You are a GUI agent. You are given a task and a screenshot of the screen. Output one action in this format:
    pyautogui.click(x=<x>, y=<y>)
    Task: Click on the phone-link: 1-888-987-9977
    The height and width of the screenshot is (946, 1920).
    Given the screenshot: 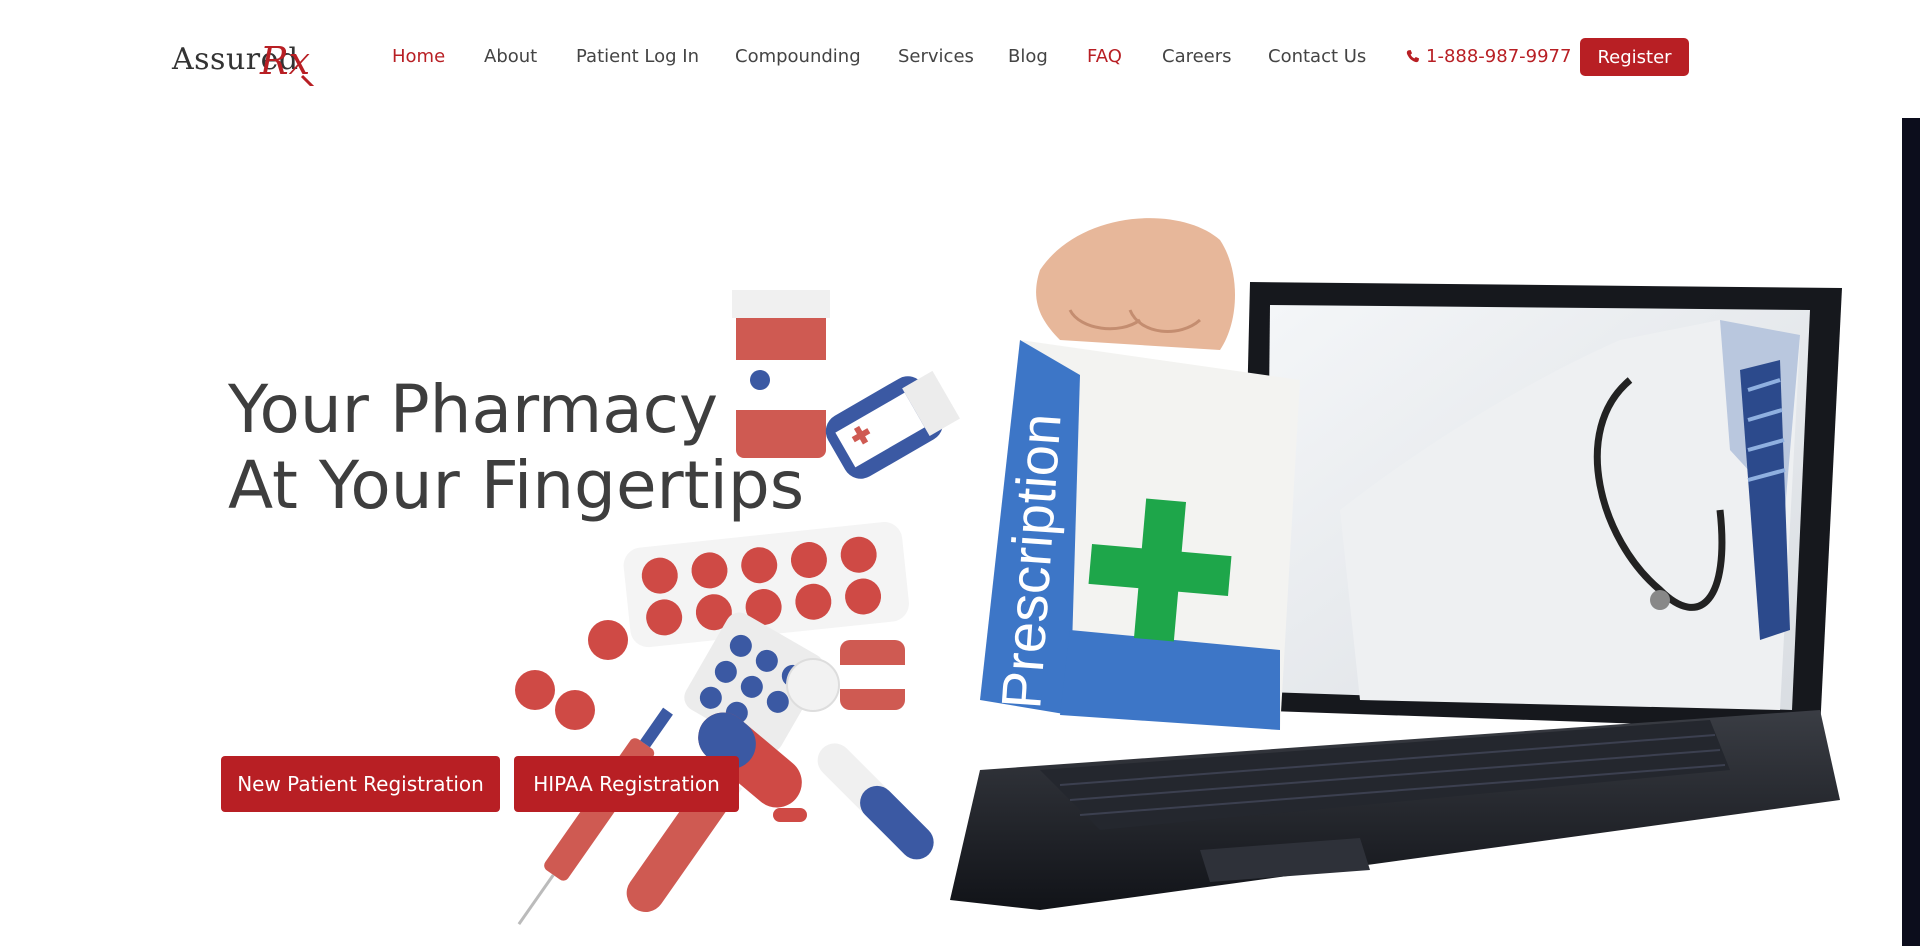 What is the action you would take?
    pyautogui.click(x=1488, y=56)
    